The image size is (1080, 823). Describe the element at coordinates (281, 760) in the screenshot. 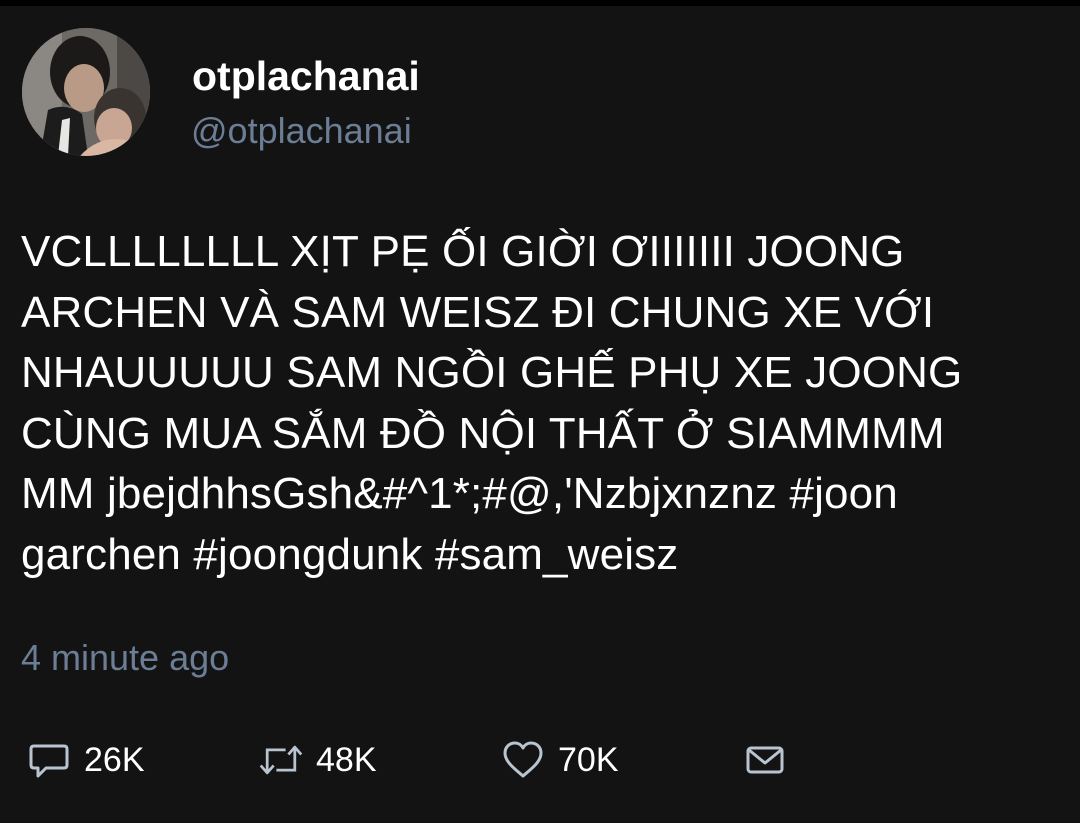

I see `retweet-icon` at that location.